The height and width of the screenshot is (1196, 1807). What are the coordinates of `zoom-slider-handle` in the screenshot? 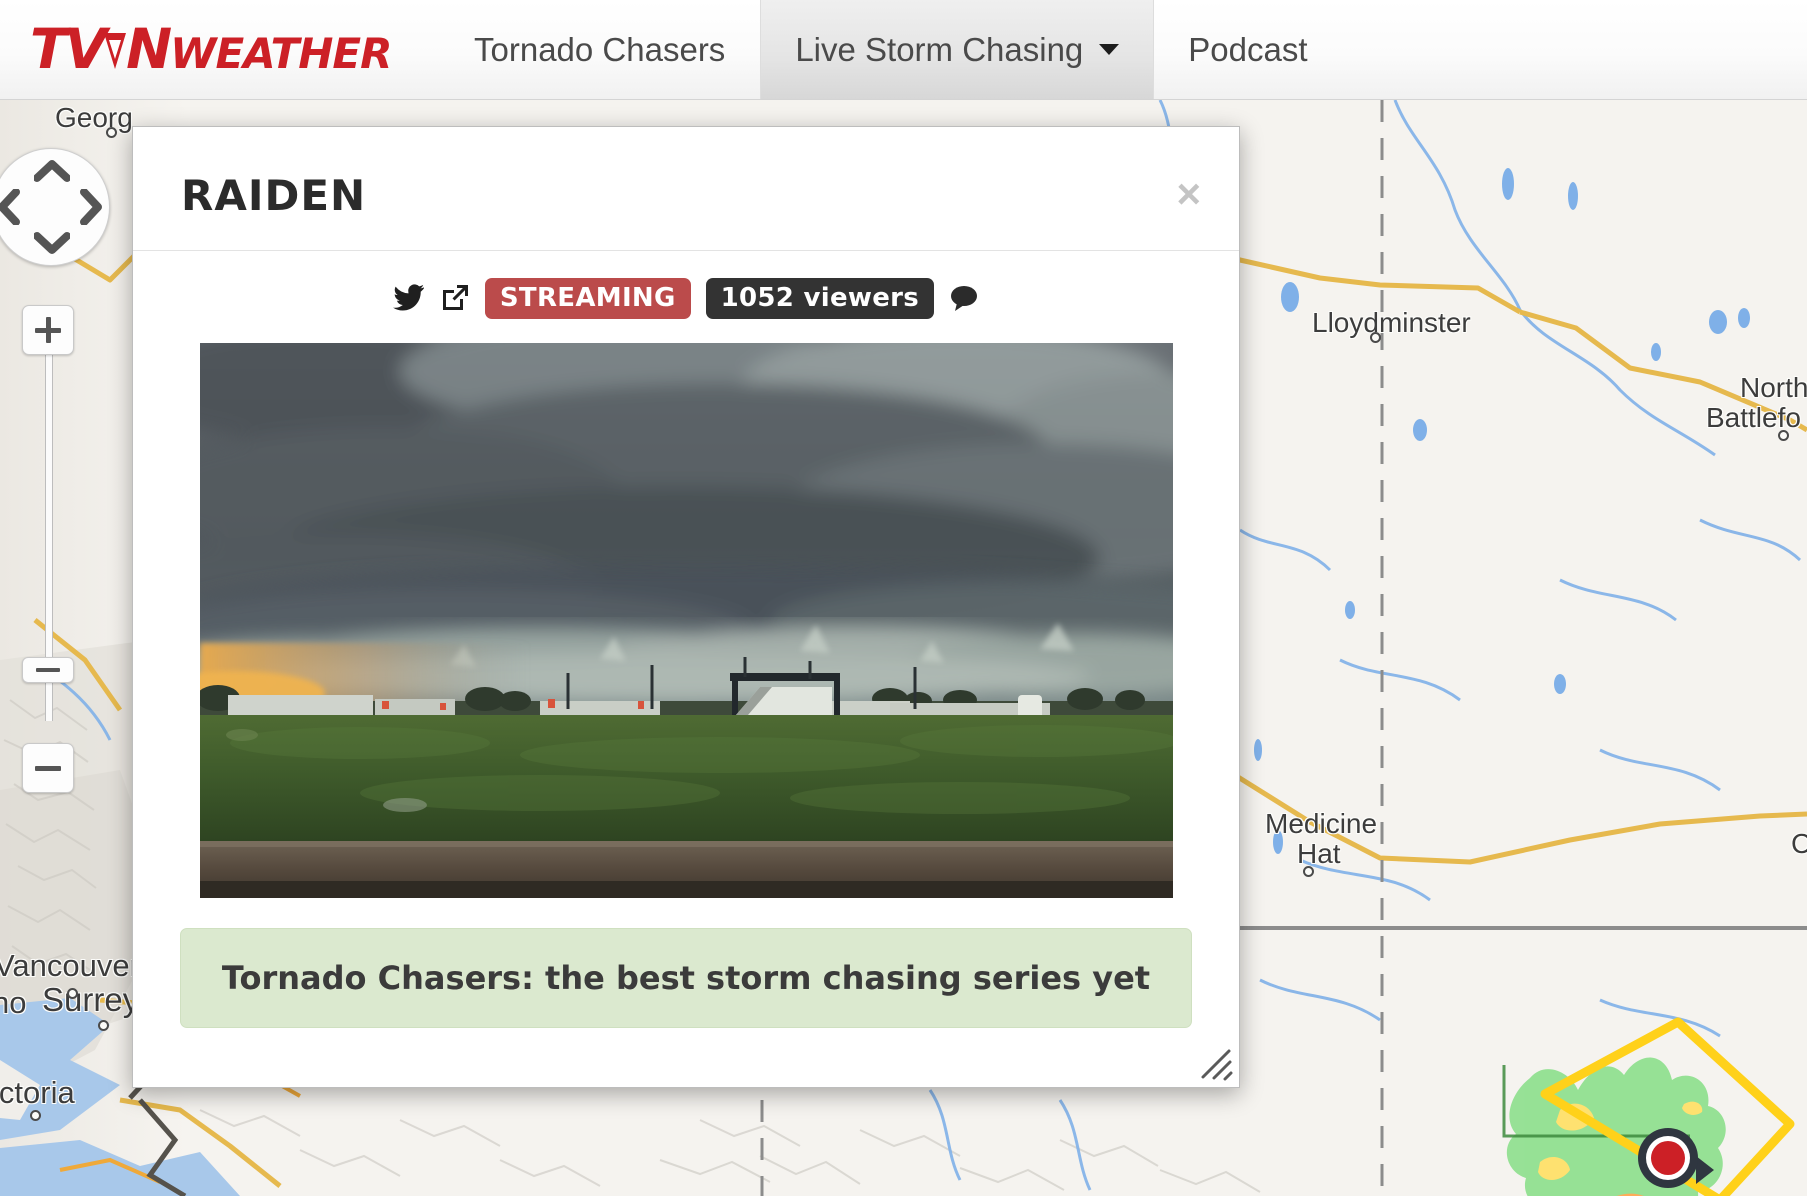 It's located at (48, 670).